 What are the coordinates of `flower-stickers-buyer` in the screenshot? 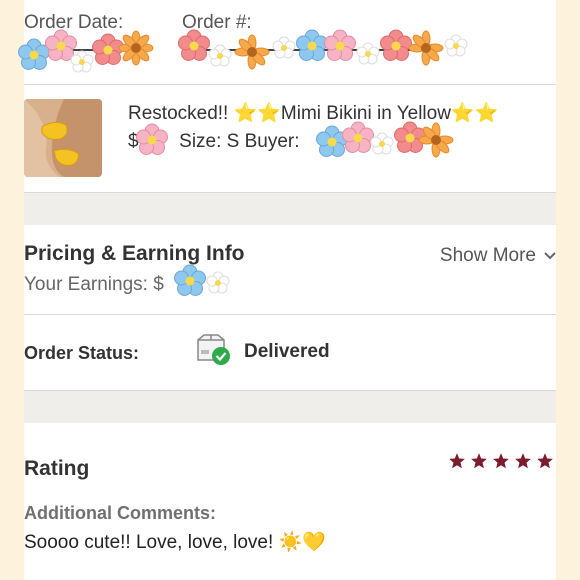 It's located at (399, 139).